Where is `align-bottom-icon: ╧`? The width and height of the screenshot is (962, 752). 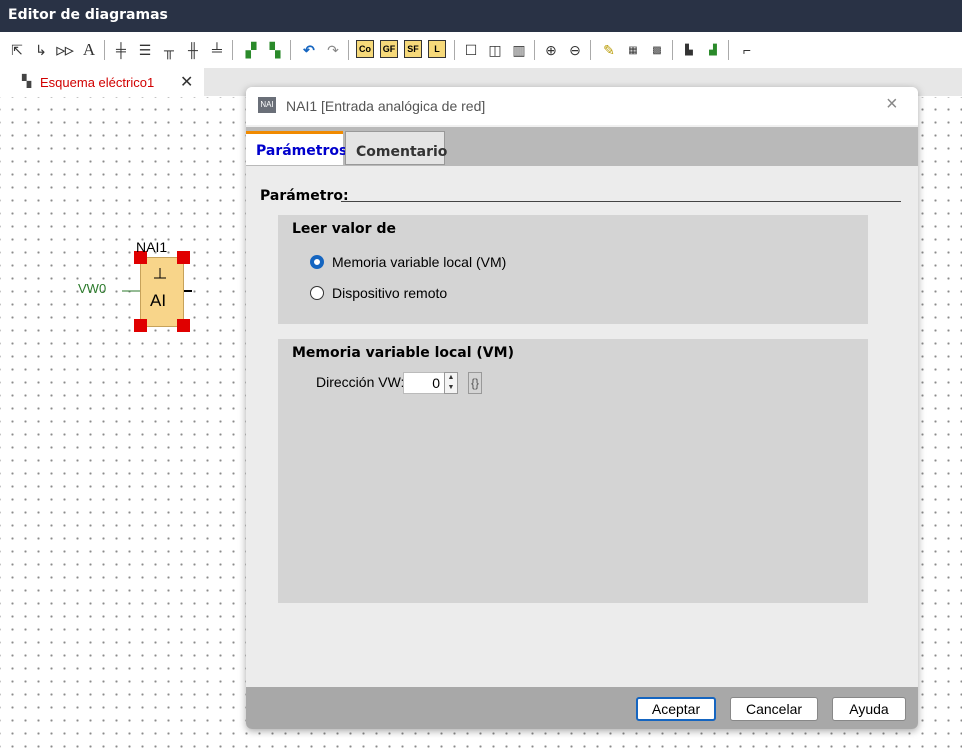
align-bottom-icon: ╧ is located at coordinates (217, 50).